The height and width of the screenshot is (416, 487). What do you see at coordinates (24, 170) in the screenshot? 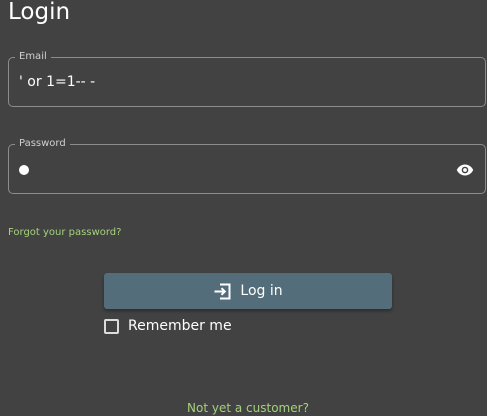
I see `password-mask-dot` at bounding box center [24, 170].